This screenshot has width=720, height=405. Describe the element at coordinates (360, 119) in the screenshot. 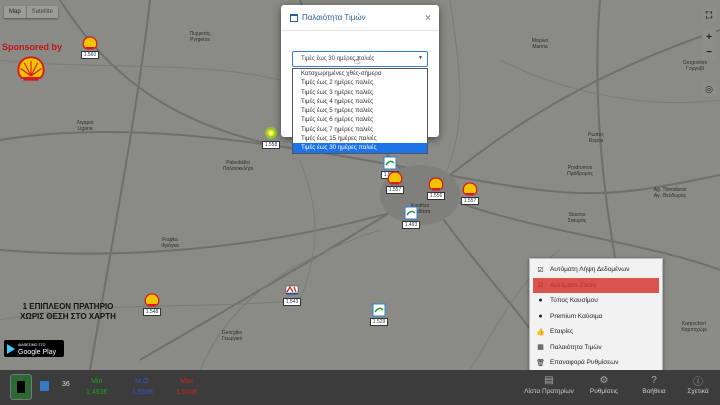

I see `dropdown-option: Τιμές έως 6 ημέρες παλιές` at that location.